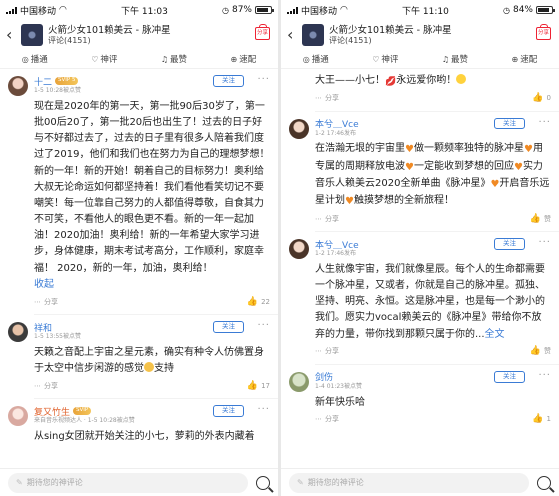  What do you see at coordinates (52, 411) in the screenshot?
I see `username: 复又竹生` at bounding box center [52, 411].